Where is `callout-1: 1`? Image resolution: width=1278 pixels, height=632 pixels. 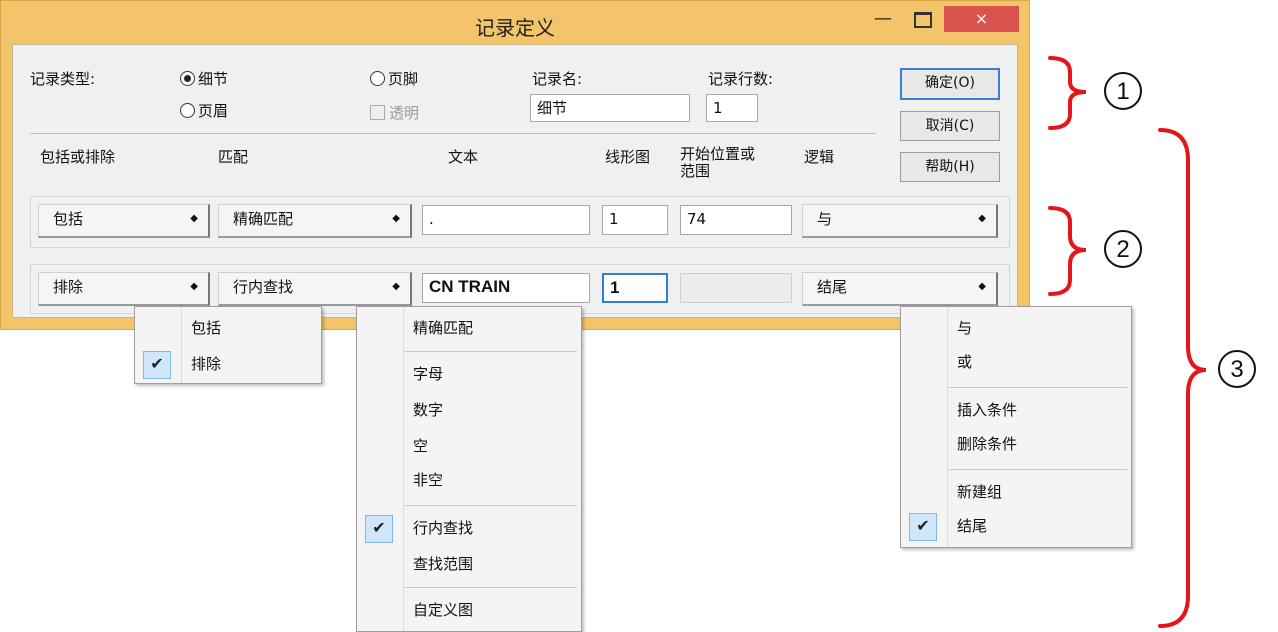 callout-1: 1 is located at coordinates (1123, 91).